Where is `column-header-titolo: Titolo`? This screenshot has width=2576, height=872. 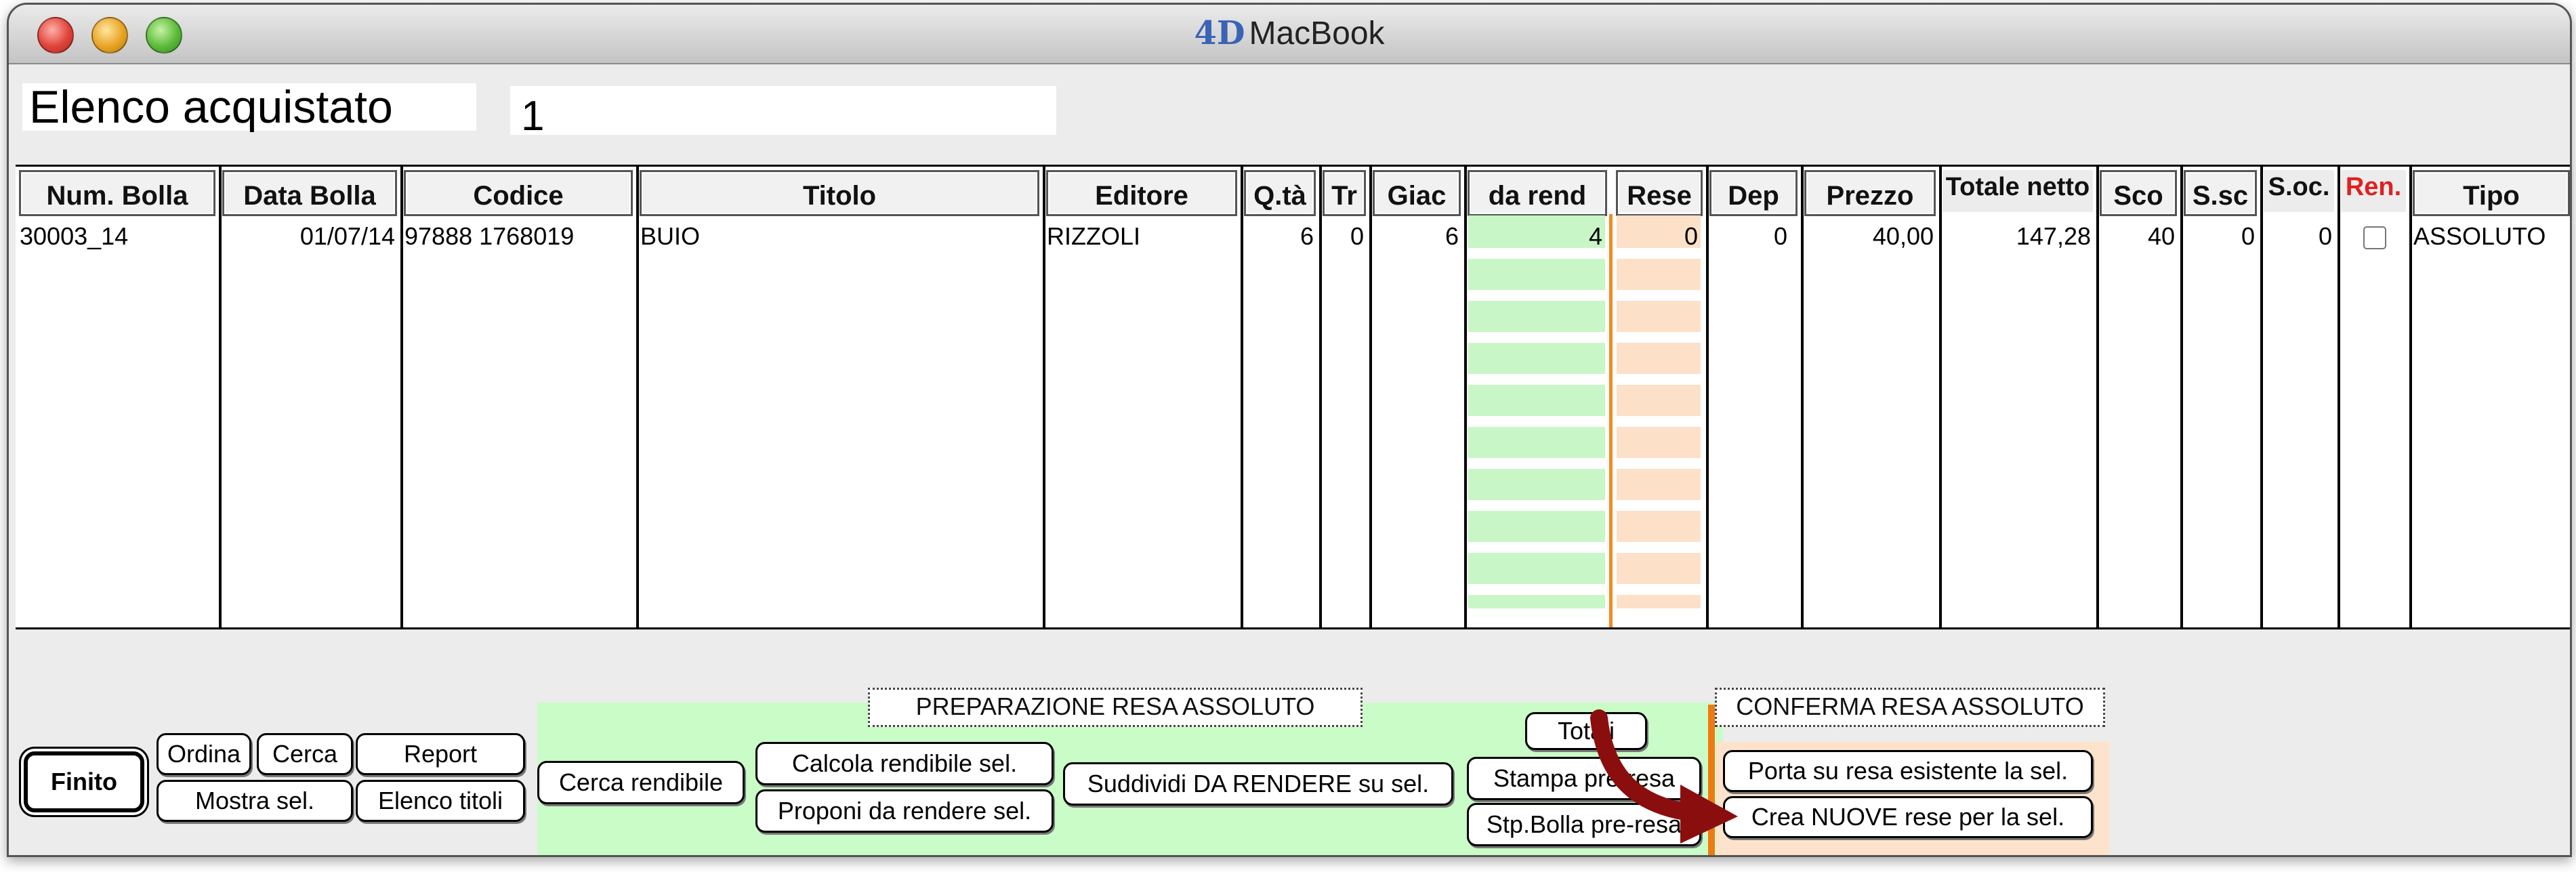
column-header-titolo: Titolo is located at coordinates (839, 193).